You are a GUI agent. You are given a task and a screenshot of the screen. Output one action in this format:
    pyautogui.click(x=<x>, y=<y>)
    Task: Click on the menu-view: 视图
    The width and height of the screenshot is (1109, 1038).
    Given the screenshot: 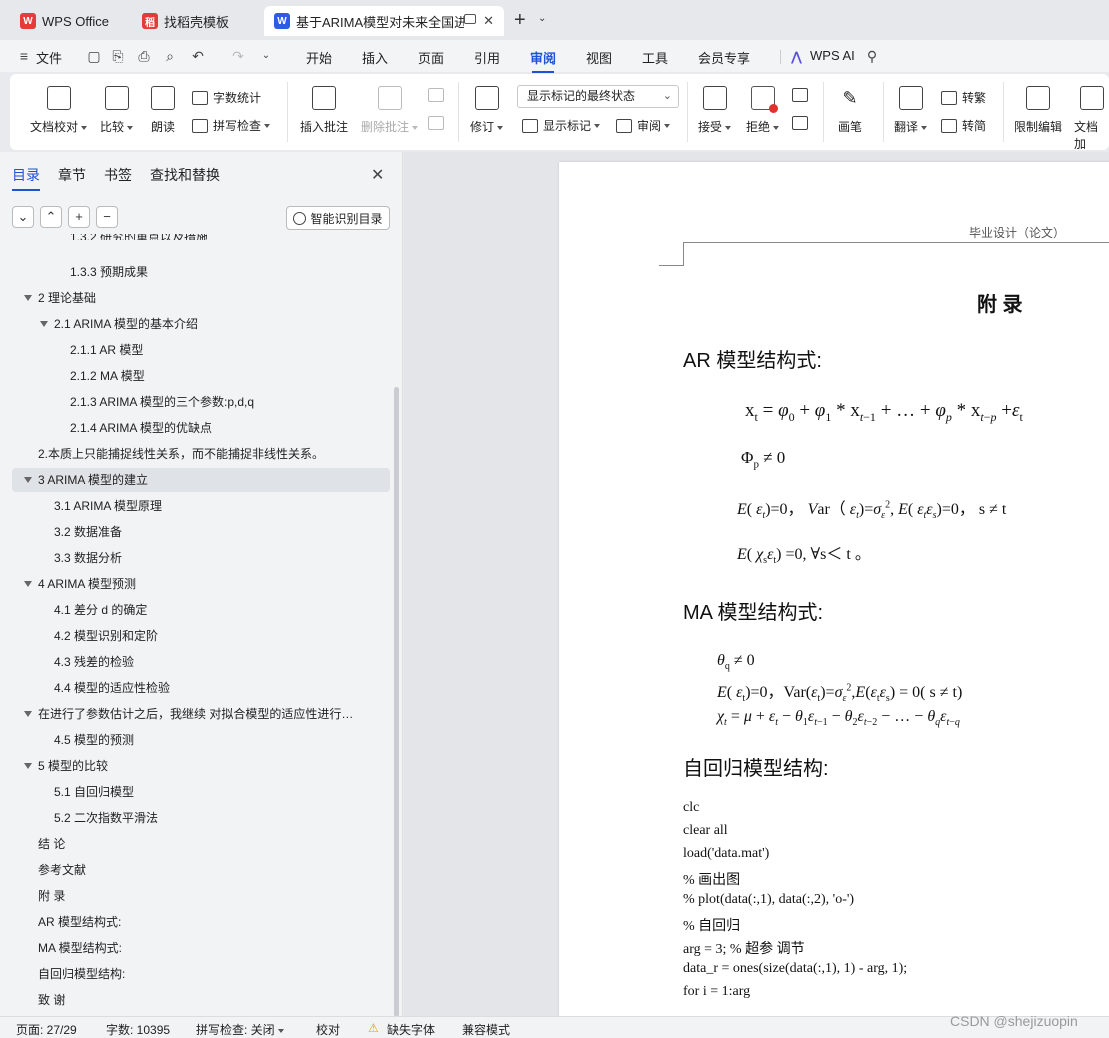 What is the action you would take?
    pyautogui.click(x=599, y=57)
    